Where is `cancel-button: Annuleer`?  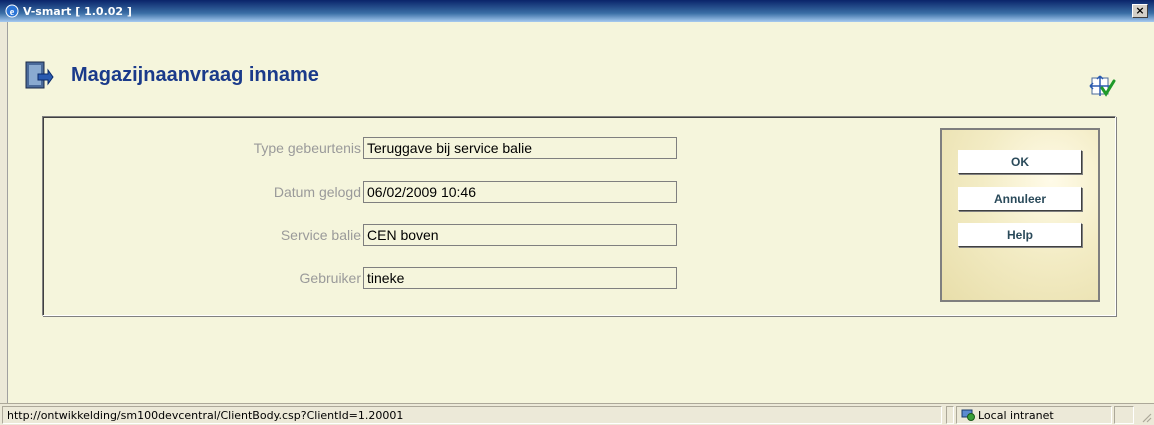 cancel-button: Annuleer is located at coordinates (1020, 199).